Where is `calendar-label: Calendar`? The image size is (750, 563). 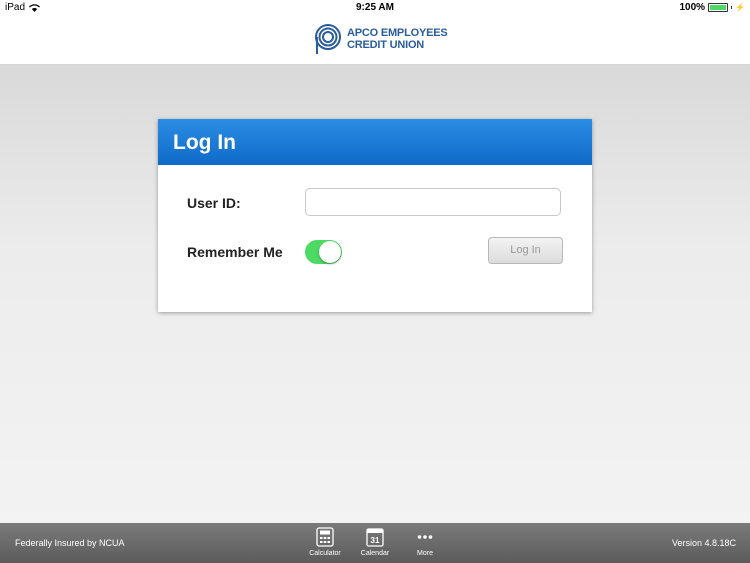 calendar-label: Calendar is located at coordinates (375, 553).